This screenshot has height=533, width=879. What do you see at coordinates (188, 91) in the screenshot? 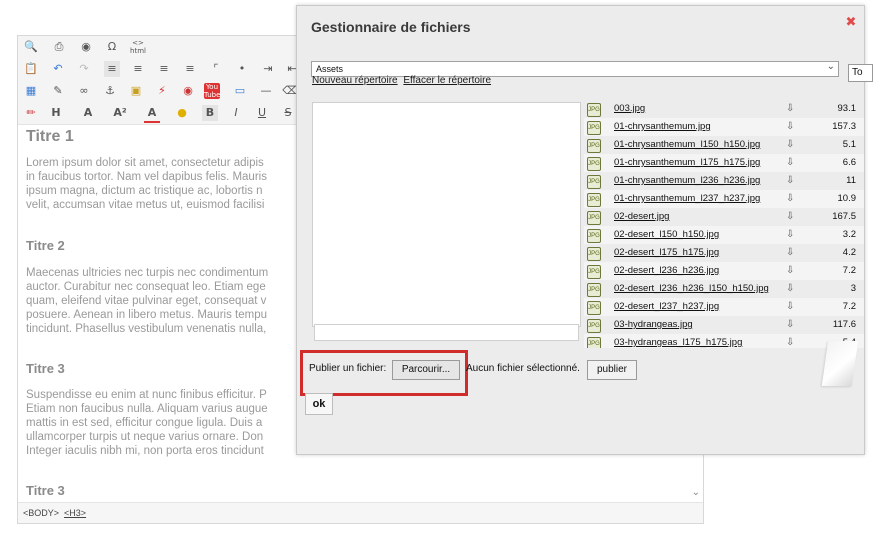
I see `media-icon: ◉` at bounding box center [188, 91].